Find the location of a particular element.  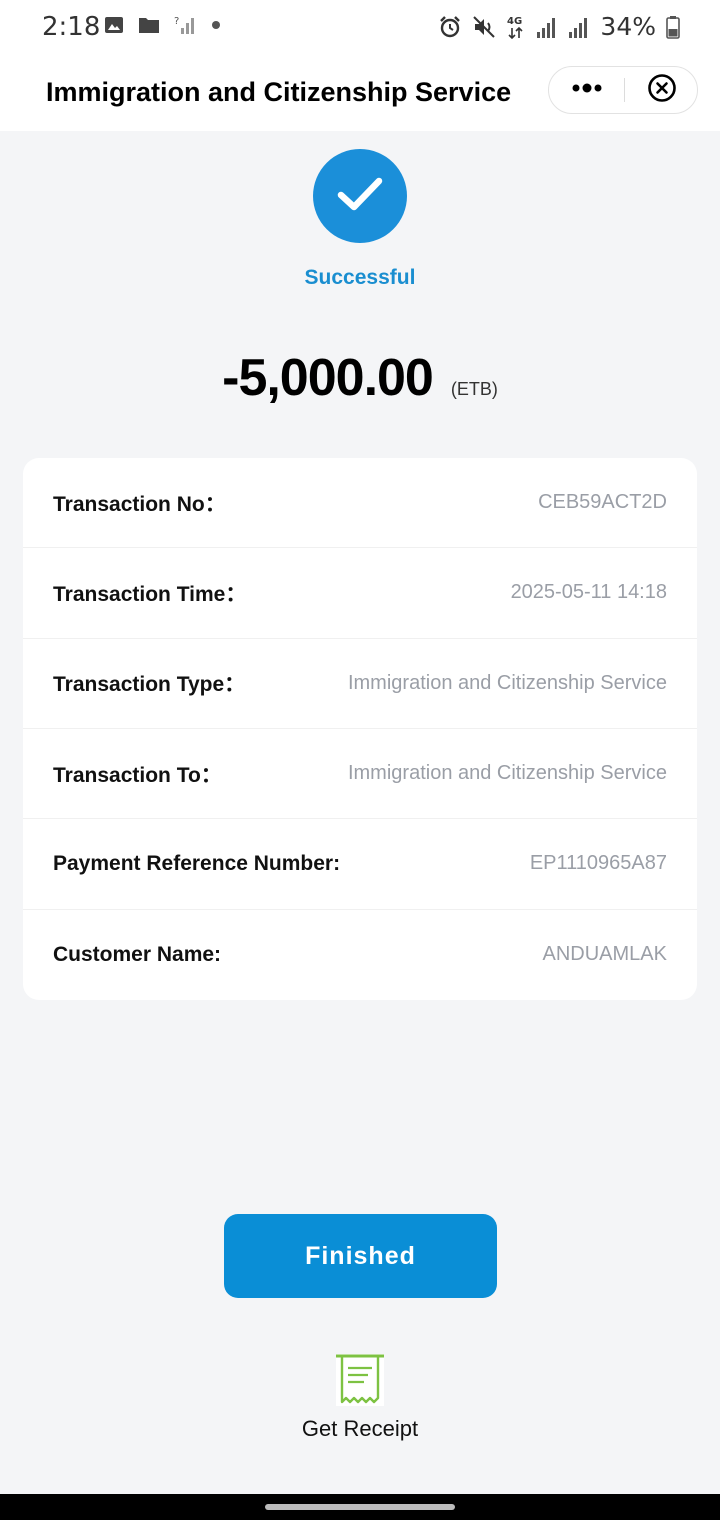

detail-label: Customer Name: is located at coordinates (137, 954).